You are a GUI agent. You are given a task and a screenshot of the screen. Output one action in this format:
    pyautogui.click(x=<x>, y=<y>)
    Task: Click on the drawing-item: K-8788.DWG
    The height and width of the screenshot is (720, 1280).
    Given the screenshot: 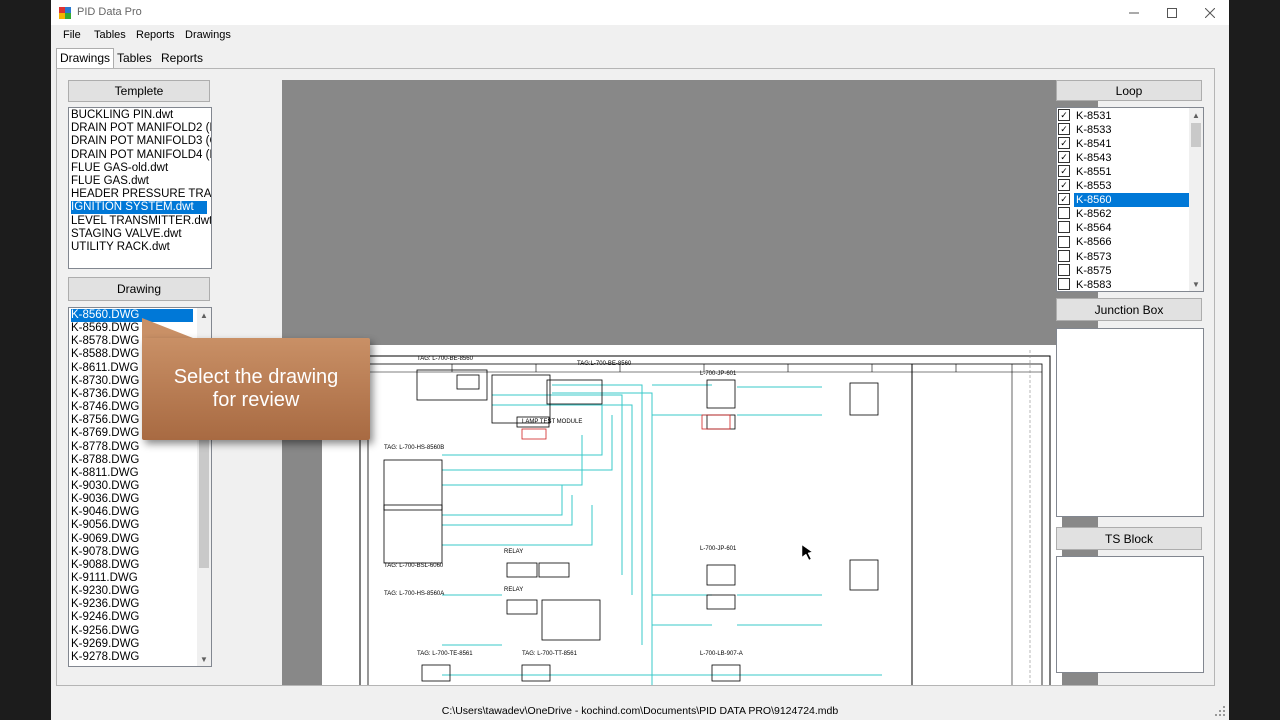 What is the action you would take?
    pyautogui.click(x=132, y=460)
    